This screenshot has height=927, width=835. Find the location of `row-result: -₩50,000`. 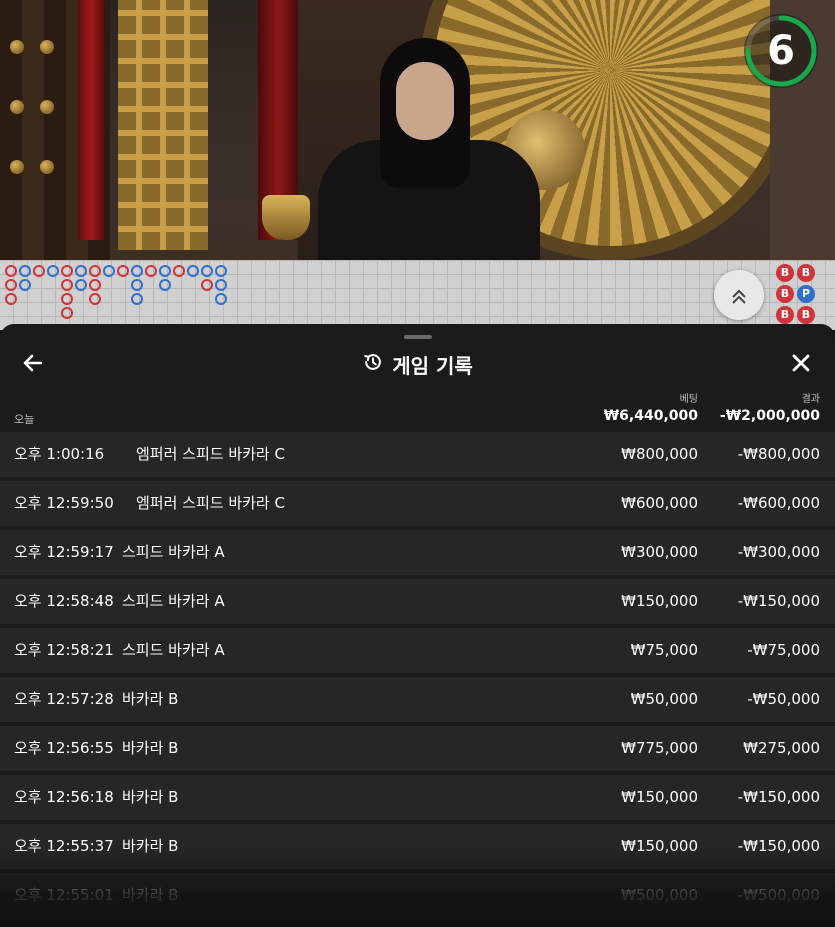

row-result: -₩50,000 is located at coordinates (783, 699).